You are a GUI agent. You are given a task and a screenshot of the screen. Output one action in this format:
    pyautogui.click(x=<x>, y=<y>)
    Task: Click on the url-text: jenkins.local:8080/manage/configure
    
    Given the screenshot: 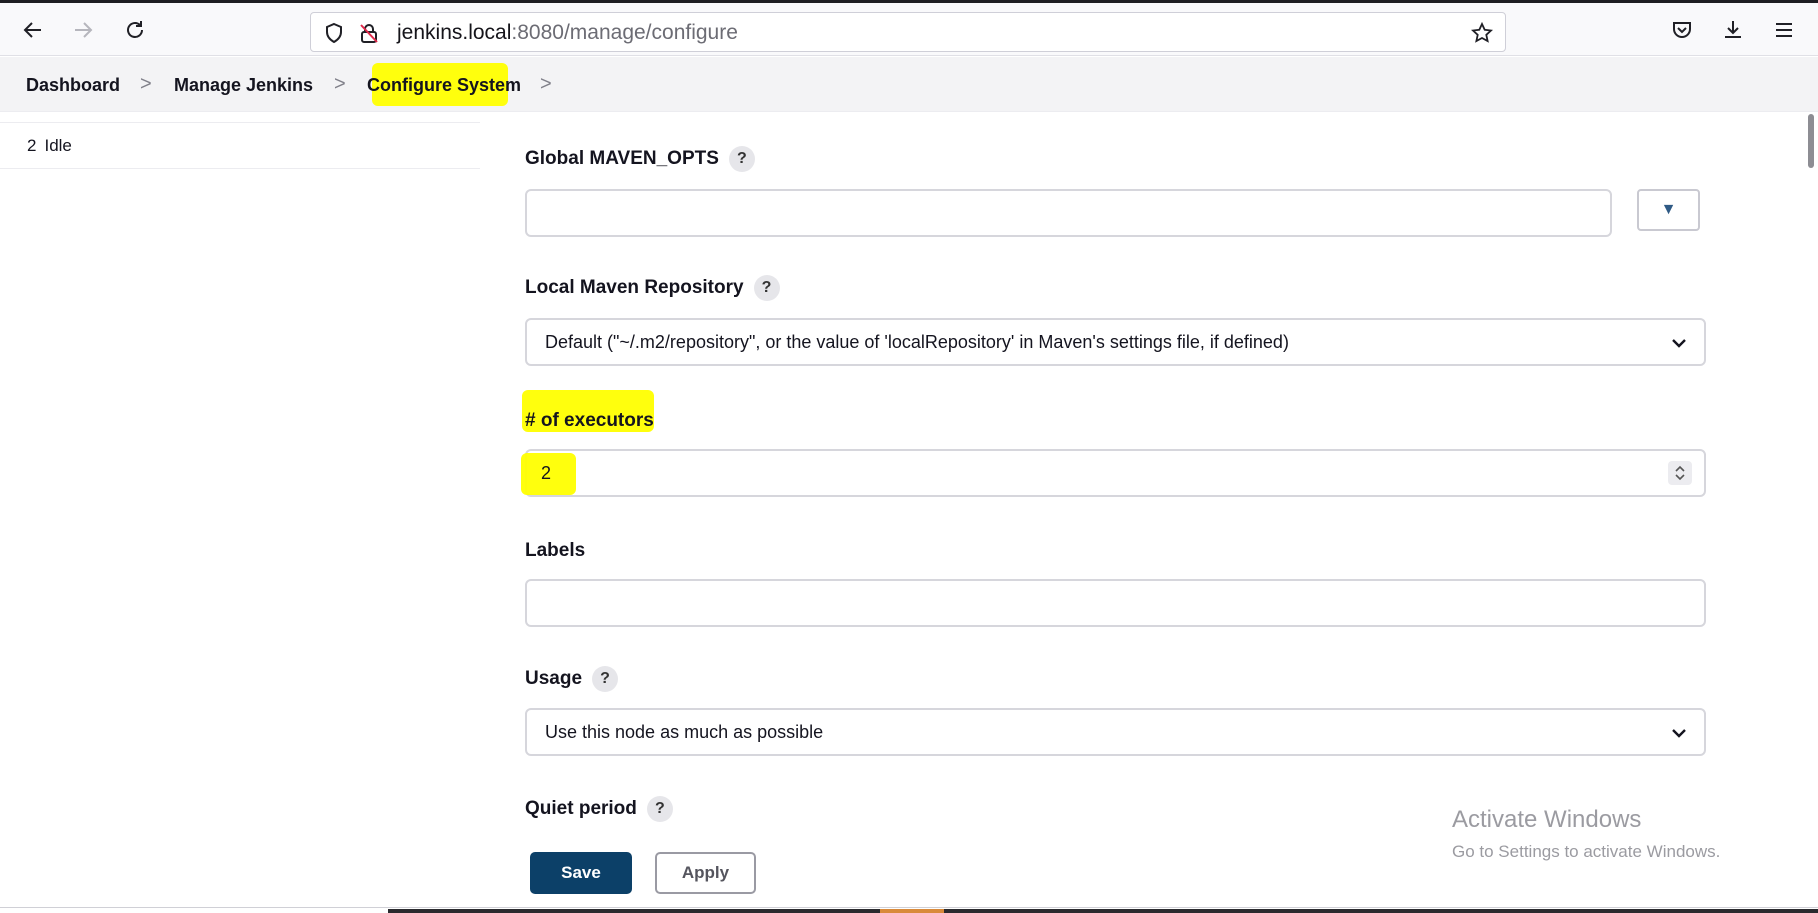 What is the action you would take?
    pyautogui.click(x=567, y=33)
    